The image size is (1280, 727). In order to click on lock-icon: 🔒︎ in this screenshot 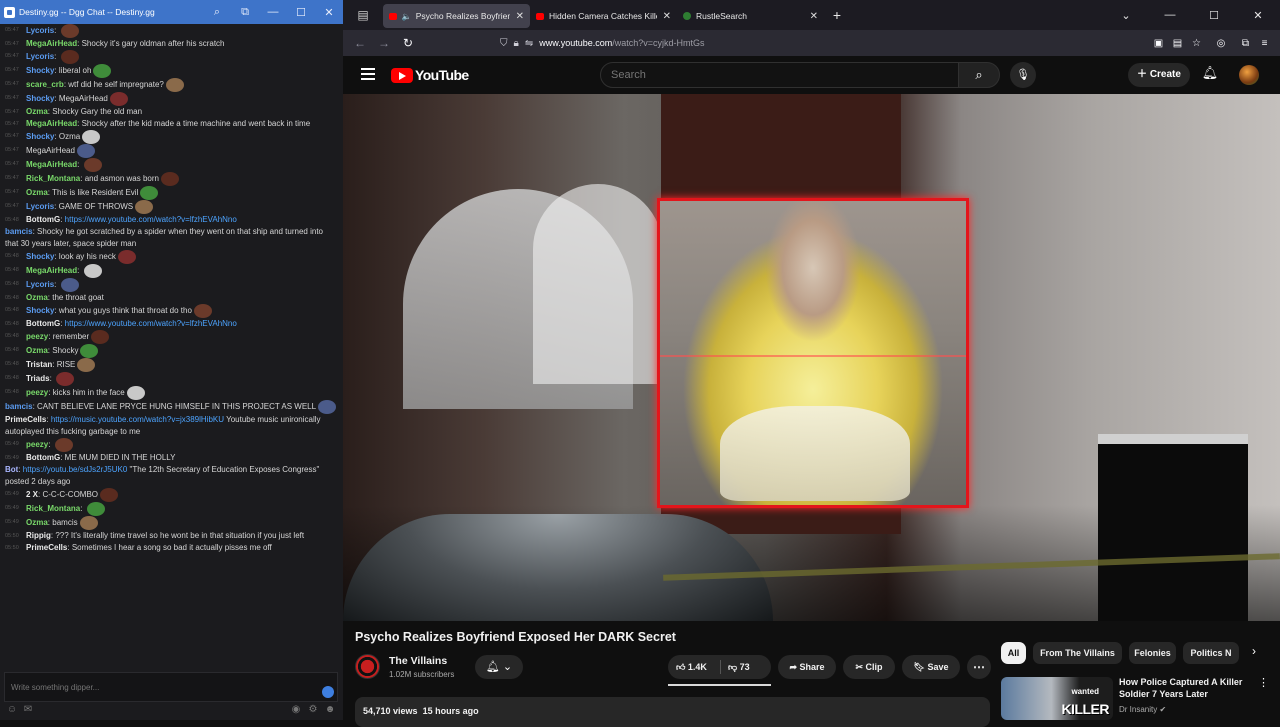, I will do `click(516, 43)`.